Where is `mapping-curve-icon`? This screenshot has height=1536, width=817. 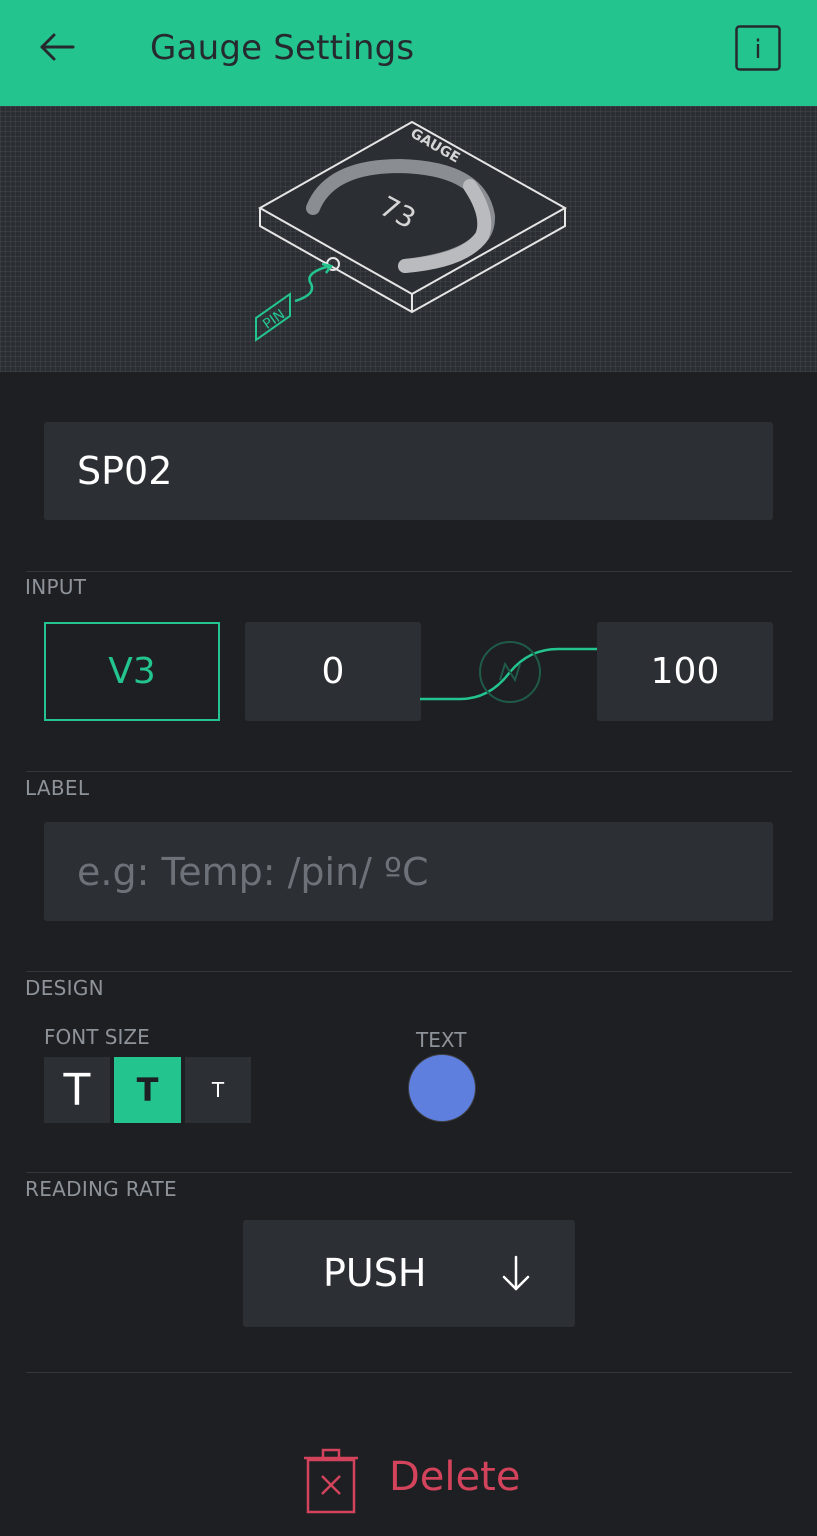
mapping-curve-icon is located at coordinates (509, 672).